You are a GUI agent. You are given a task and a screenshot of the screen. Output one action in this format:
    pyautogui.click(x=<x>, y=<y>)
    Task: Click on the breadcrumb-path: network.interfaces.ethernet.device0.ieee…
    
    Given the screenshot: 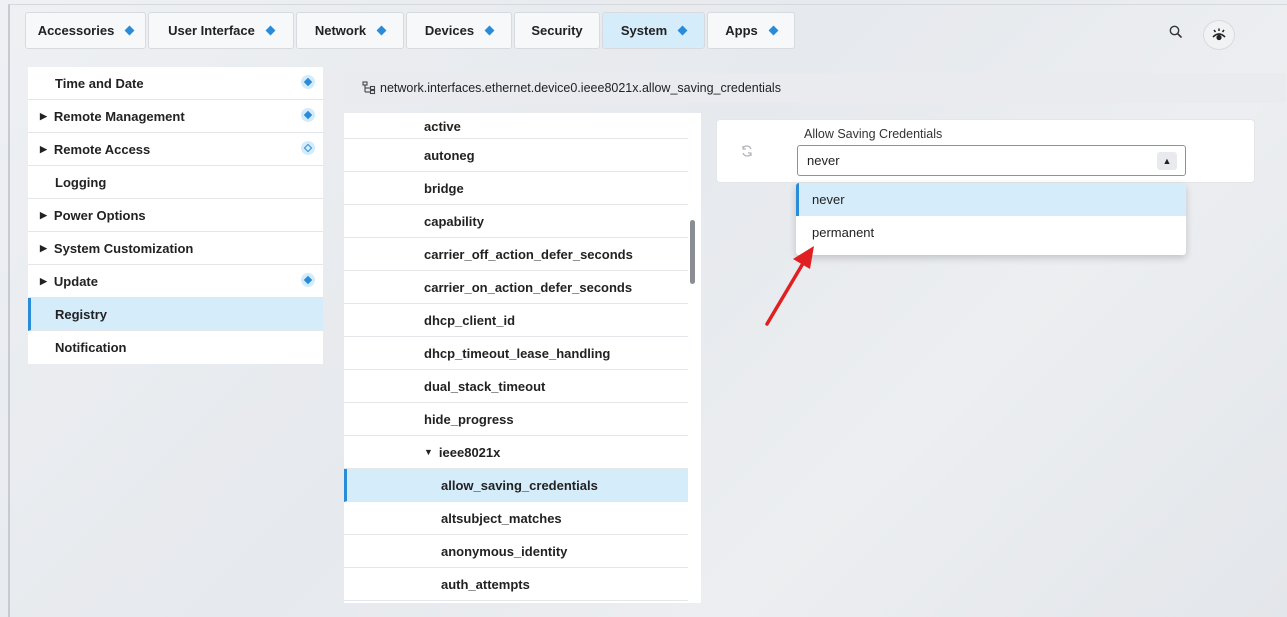 What is the action you would take?
    pyautogui.click(x=580, y=88)
    